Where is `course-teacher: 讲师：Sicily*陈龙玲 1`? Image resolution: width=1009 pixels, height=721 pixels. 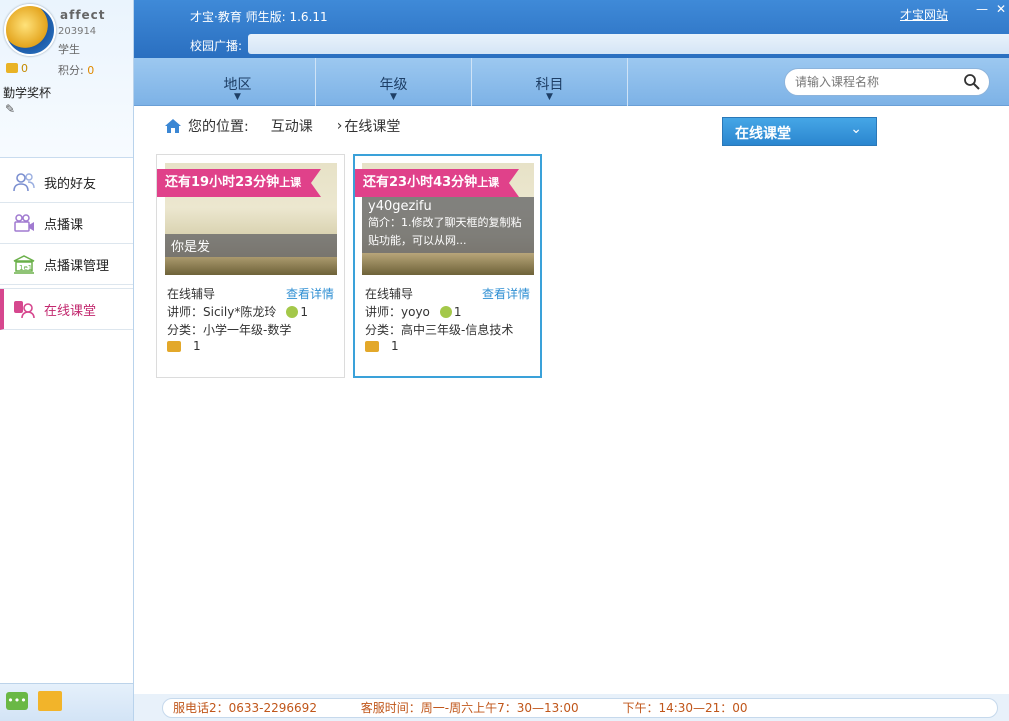 course-teacher: 讲师：Sicily*陈龙玲 1 is located at coordinates (237, 311).